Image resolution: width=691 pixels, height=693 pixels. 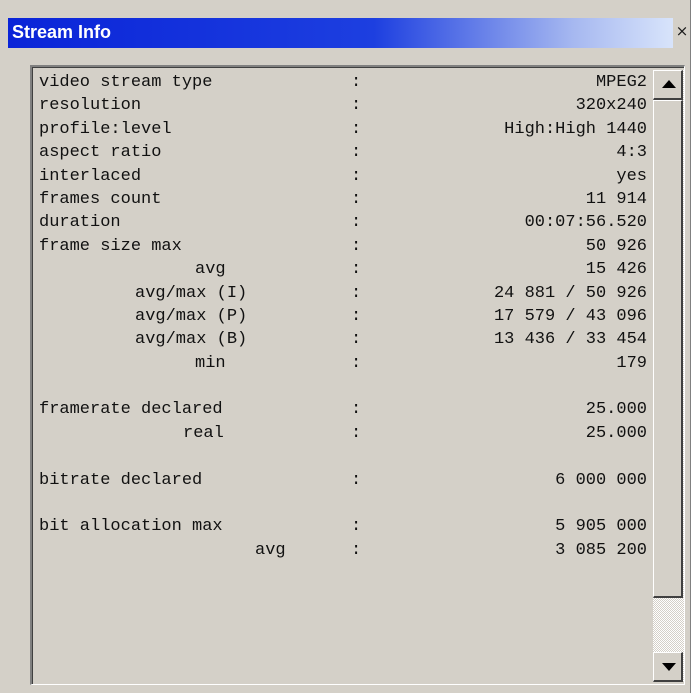 What do you see at coordinates (575, 129) in the screenshot?
I see `row-value: High:High 1440` at bounding box center [575, 129].